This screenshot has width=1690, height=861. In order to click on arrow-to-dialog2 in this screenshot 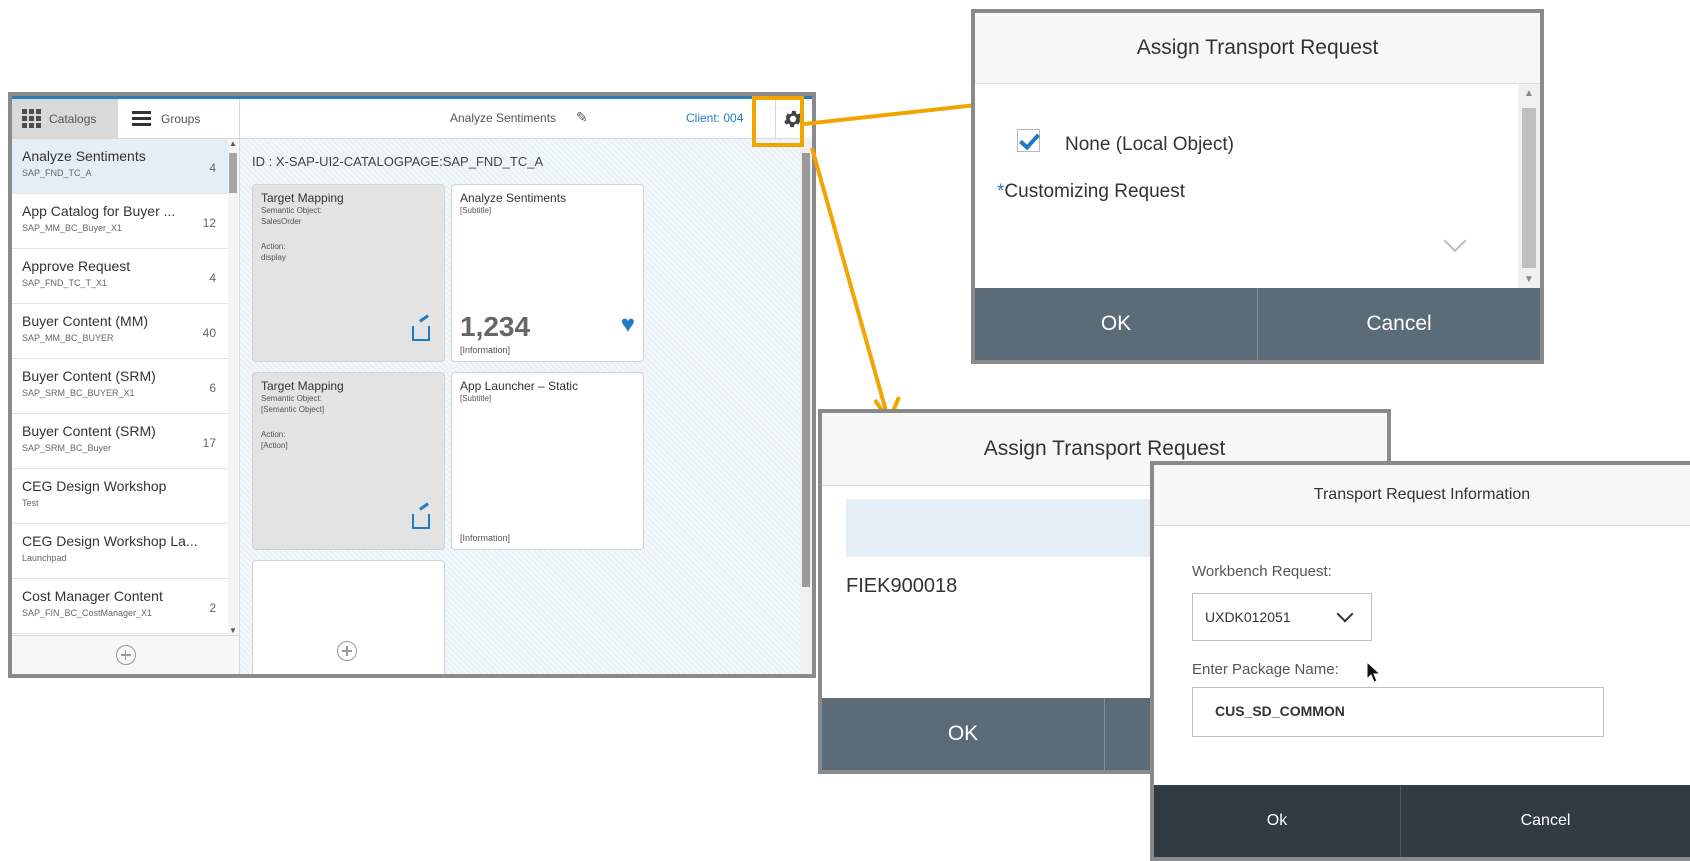, I will do `click(850, 283)`.